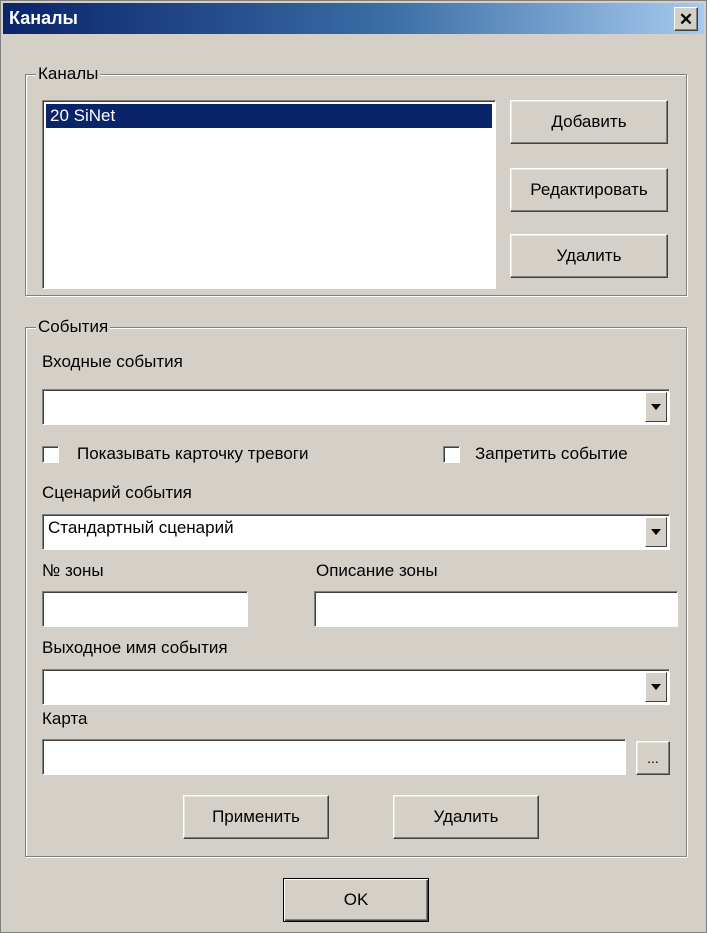 Image resolution: width=707 pixels, height=933 pixels. What do you see at coordinates (589, 122) in the screenshot?
I see `add-channel-button: Добавить` at bounding box center [589, 122].